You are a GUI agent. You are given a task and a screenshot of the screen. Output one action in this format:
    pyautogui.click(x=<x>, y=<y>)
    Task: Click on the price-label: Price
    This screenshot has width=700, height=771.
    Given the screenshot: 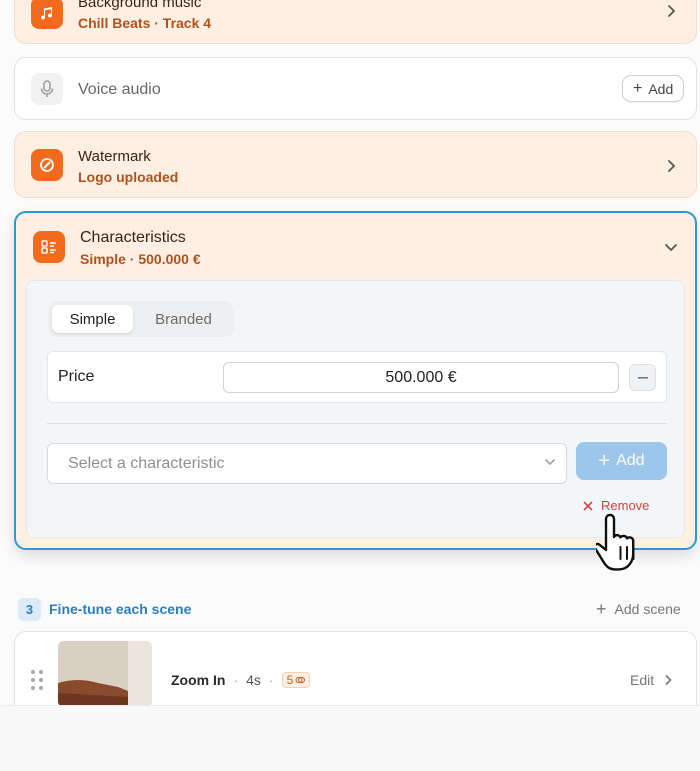 What is the action you would take?
    pyautogui.click(x=76, y=376)
    